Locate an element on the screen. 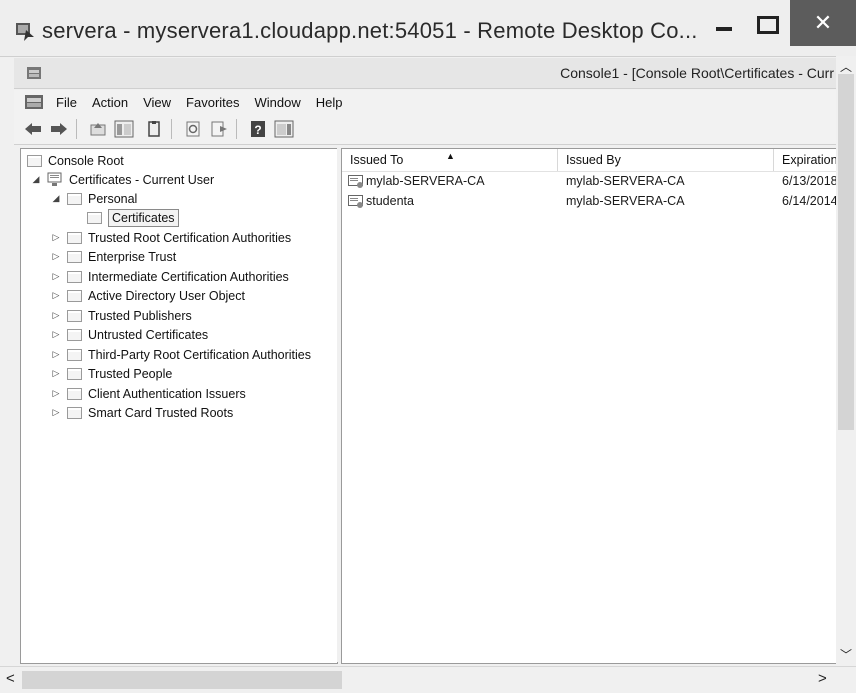 This screenshot has height=693, width=856. back-button is located at coordinates (33, 129).